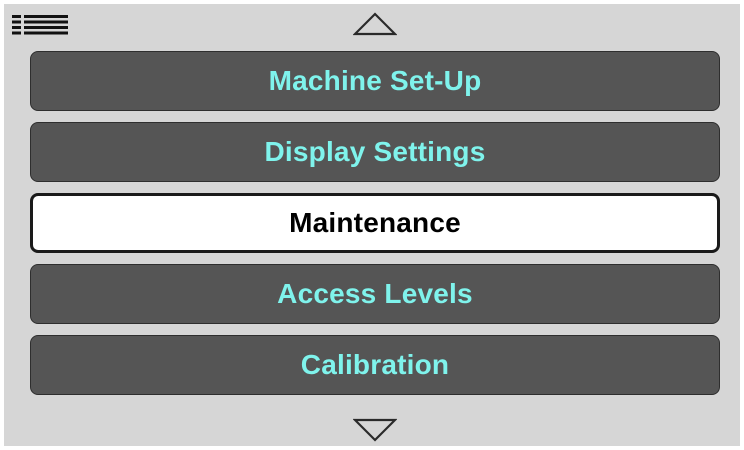  Describe the element at coordinates (375, 24) in the screenshot. I see `scroll-up-arrow-icon` at that location.